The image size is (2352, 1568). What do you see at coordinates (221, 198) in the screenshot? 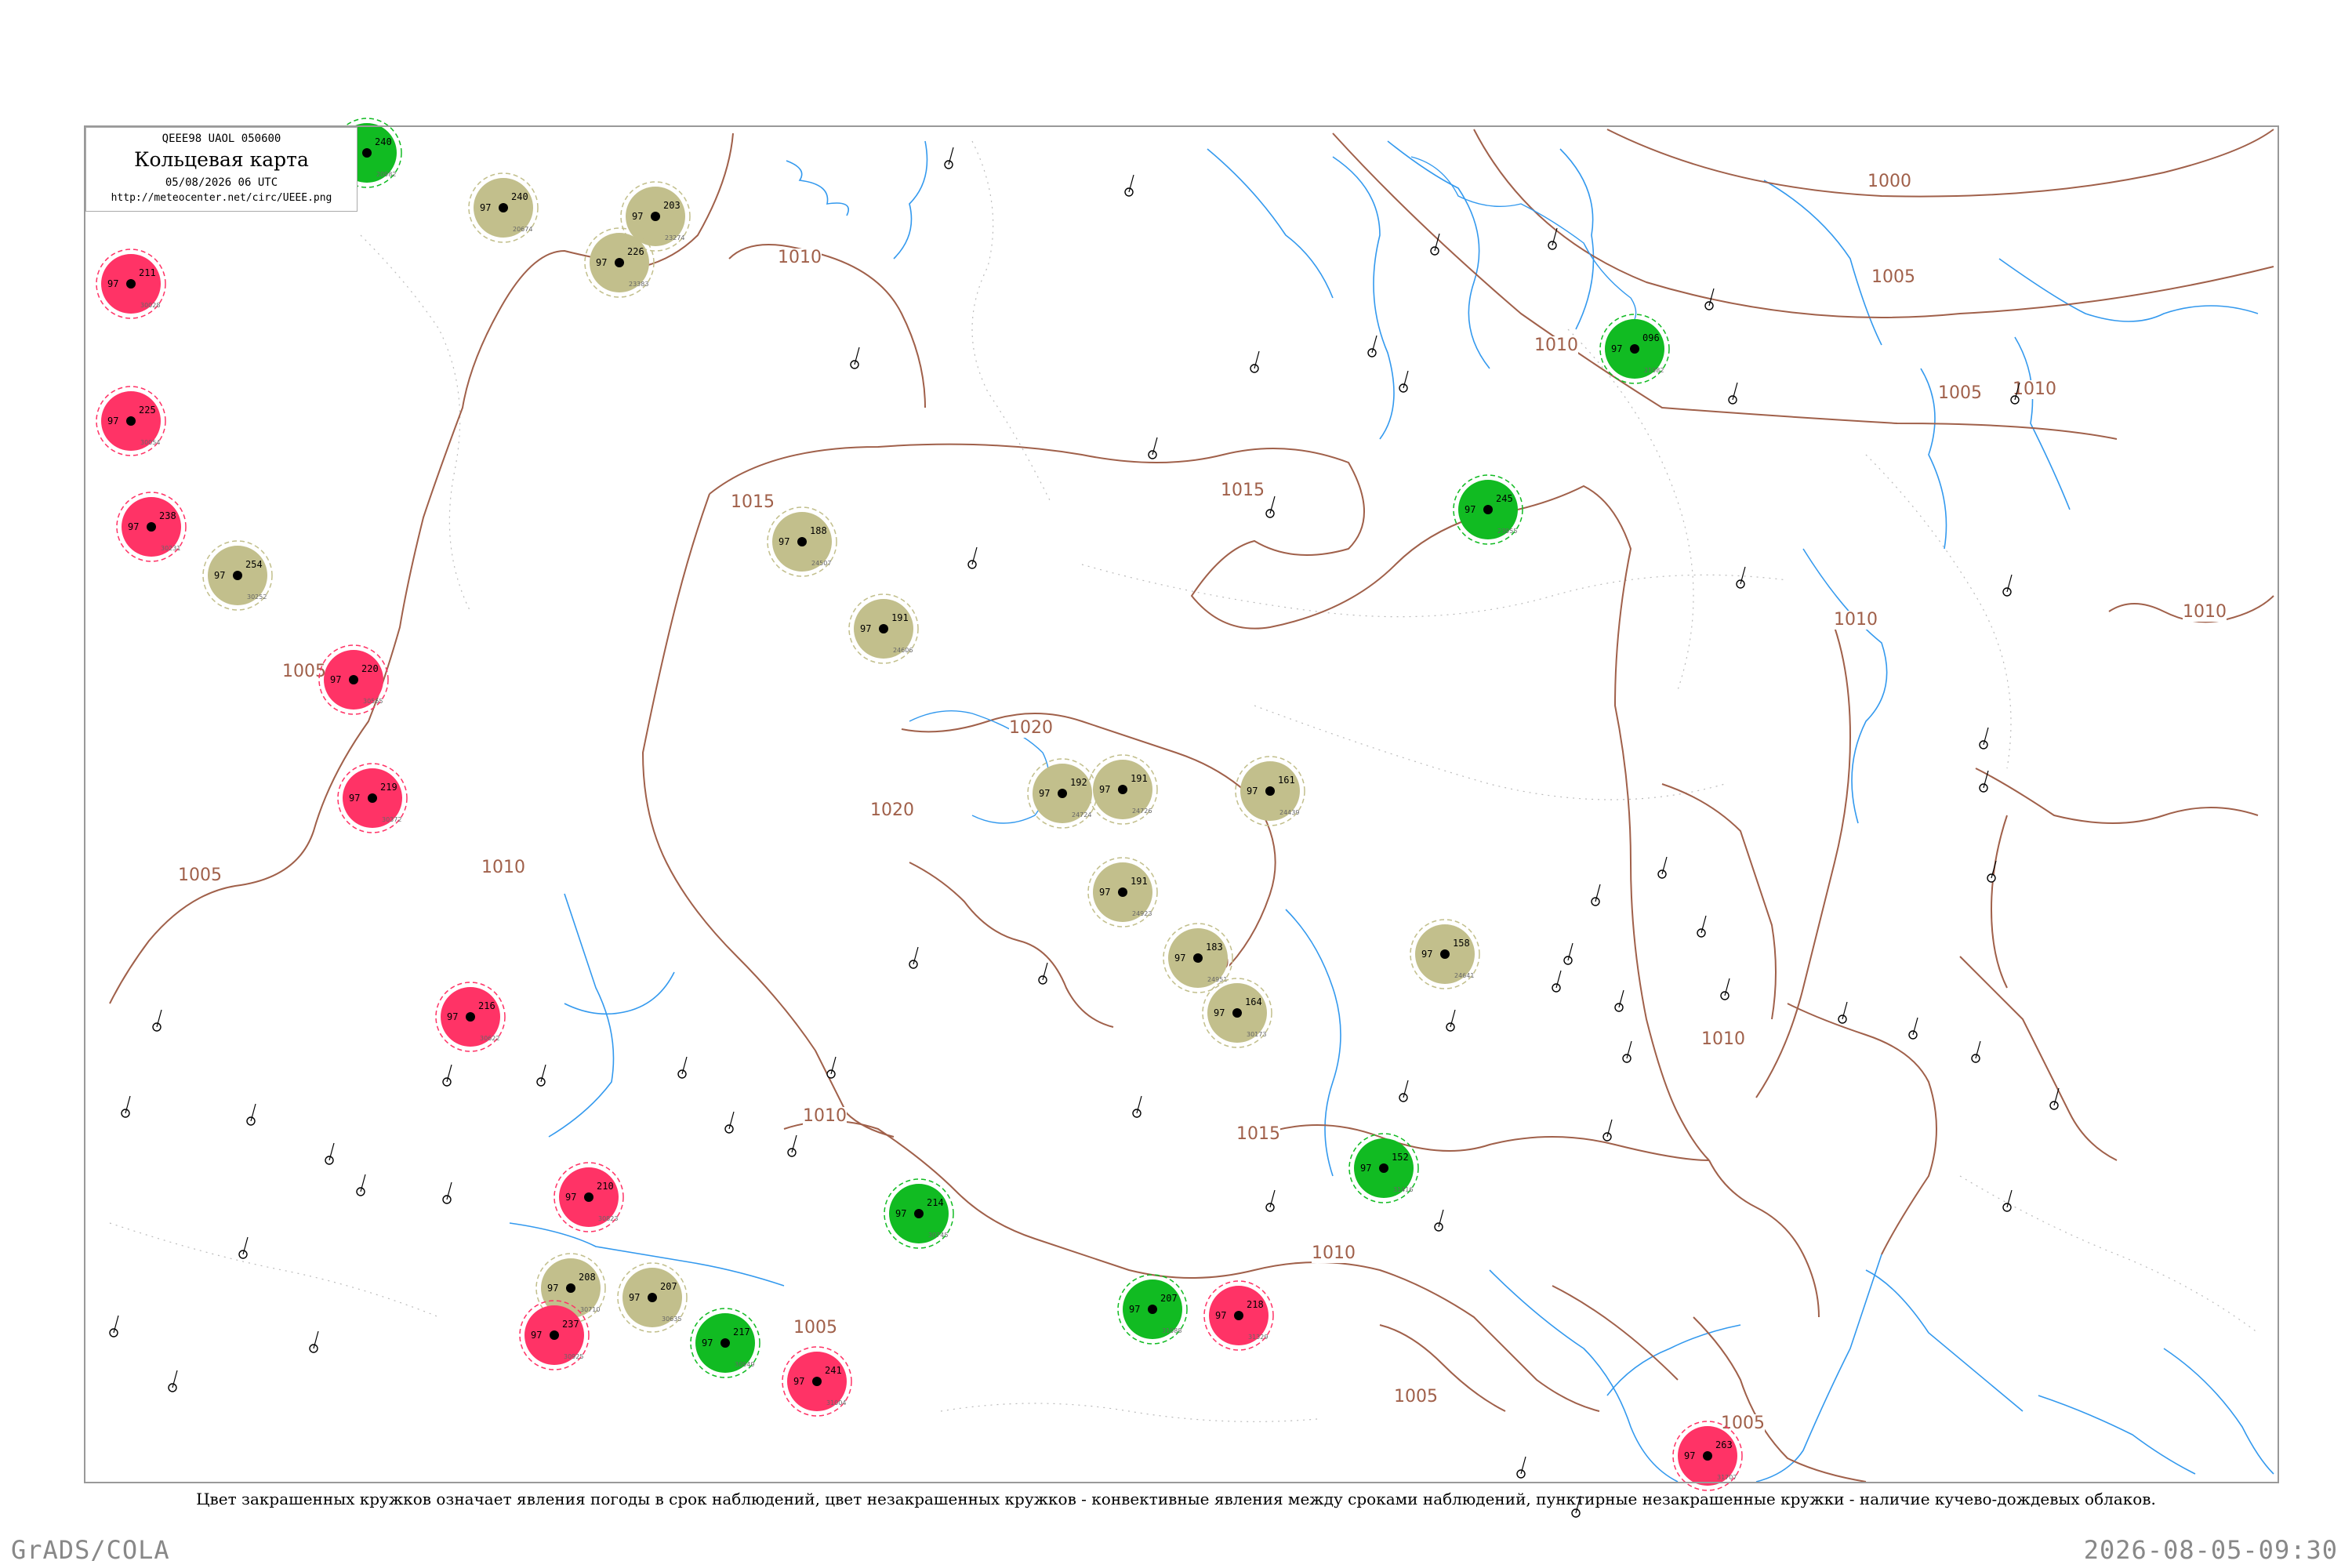
I see `map-url: http://meteocenter.net/circ/UEEE.png` at bounding box center [221, 198].